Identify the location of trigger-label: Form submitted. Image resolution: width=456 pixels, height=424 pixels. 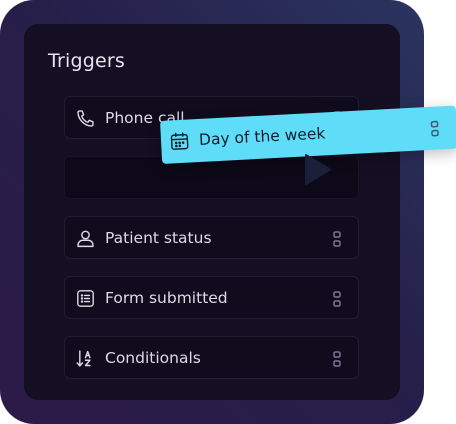
(166, 298).